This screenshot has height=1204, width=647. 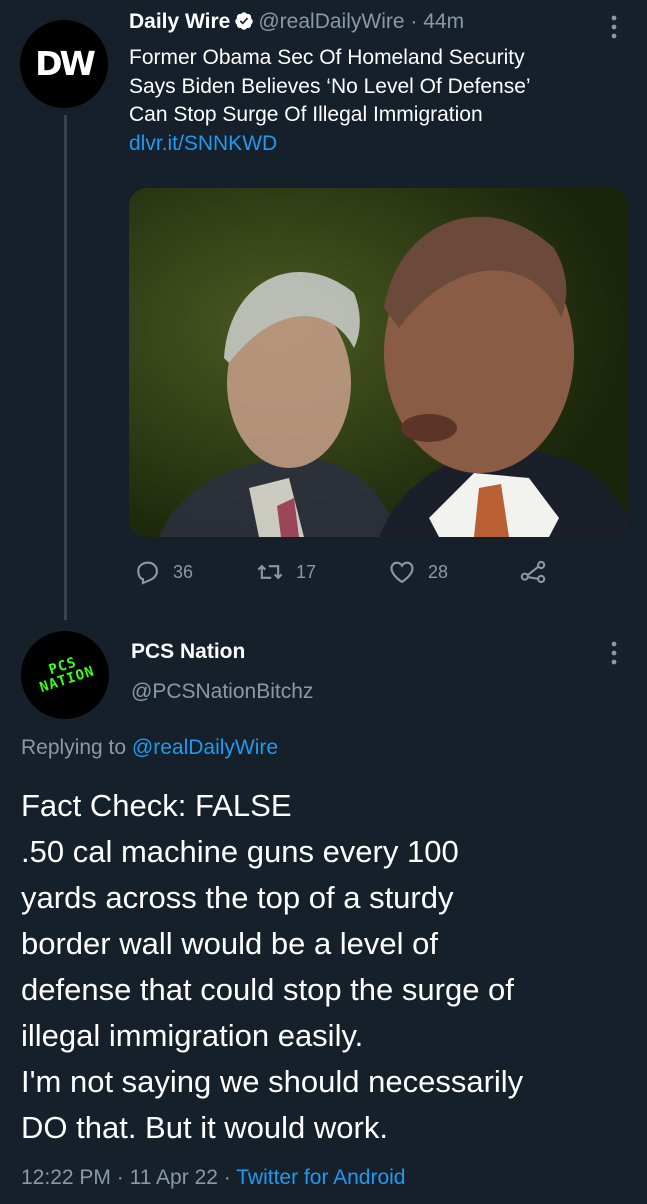 I want to click on tweet-time: 12:22 PM, so click(x=66, y=1177).